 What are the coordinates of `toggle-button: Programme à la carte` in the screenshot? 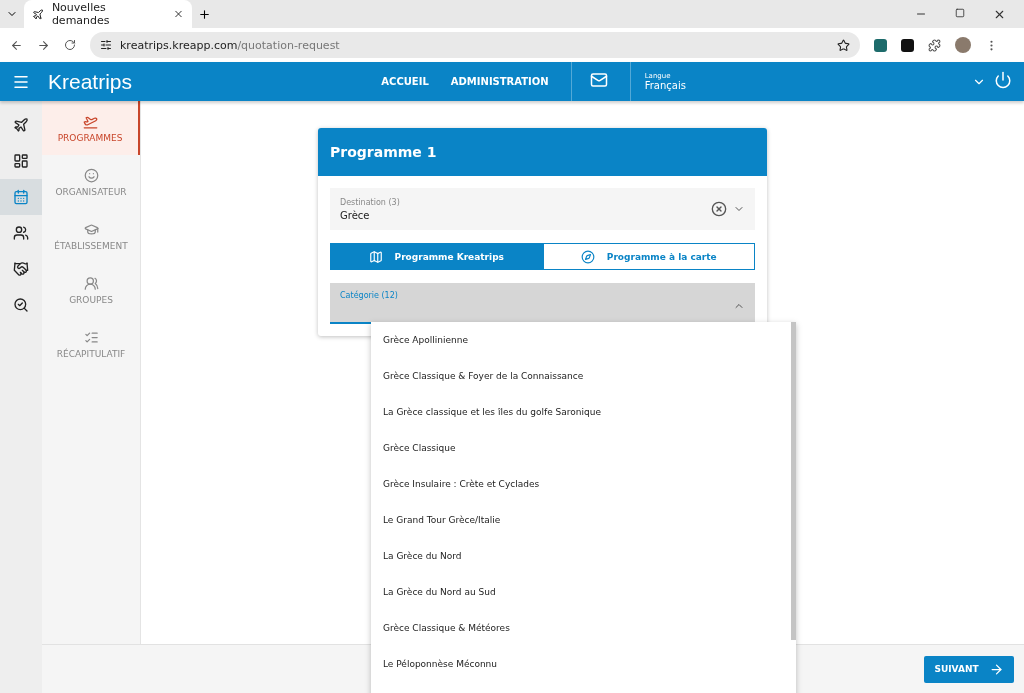 It's located at (648, 256).